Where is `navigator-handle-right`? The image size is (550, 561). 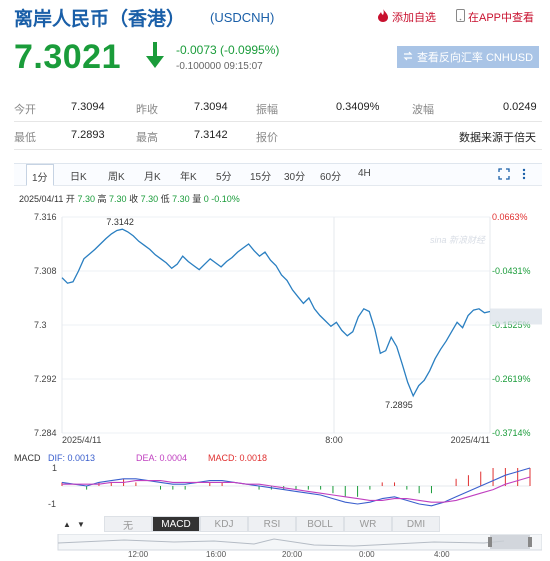 navigator-handle-right is located at coordinates (530, 542).